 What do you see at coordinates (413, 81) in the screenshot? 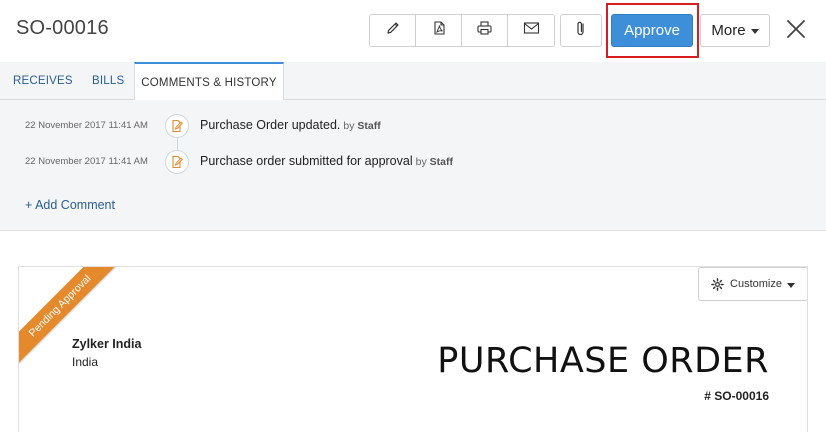
I see `tab-bar: RECEIVES BILLS COMMENTS & HISTORY` at bounding box center [413, 81].